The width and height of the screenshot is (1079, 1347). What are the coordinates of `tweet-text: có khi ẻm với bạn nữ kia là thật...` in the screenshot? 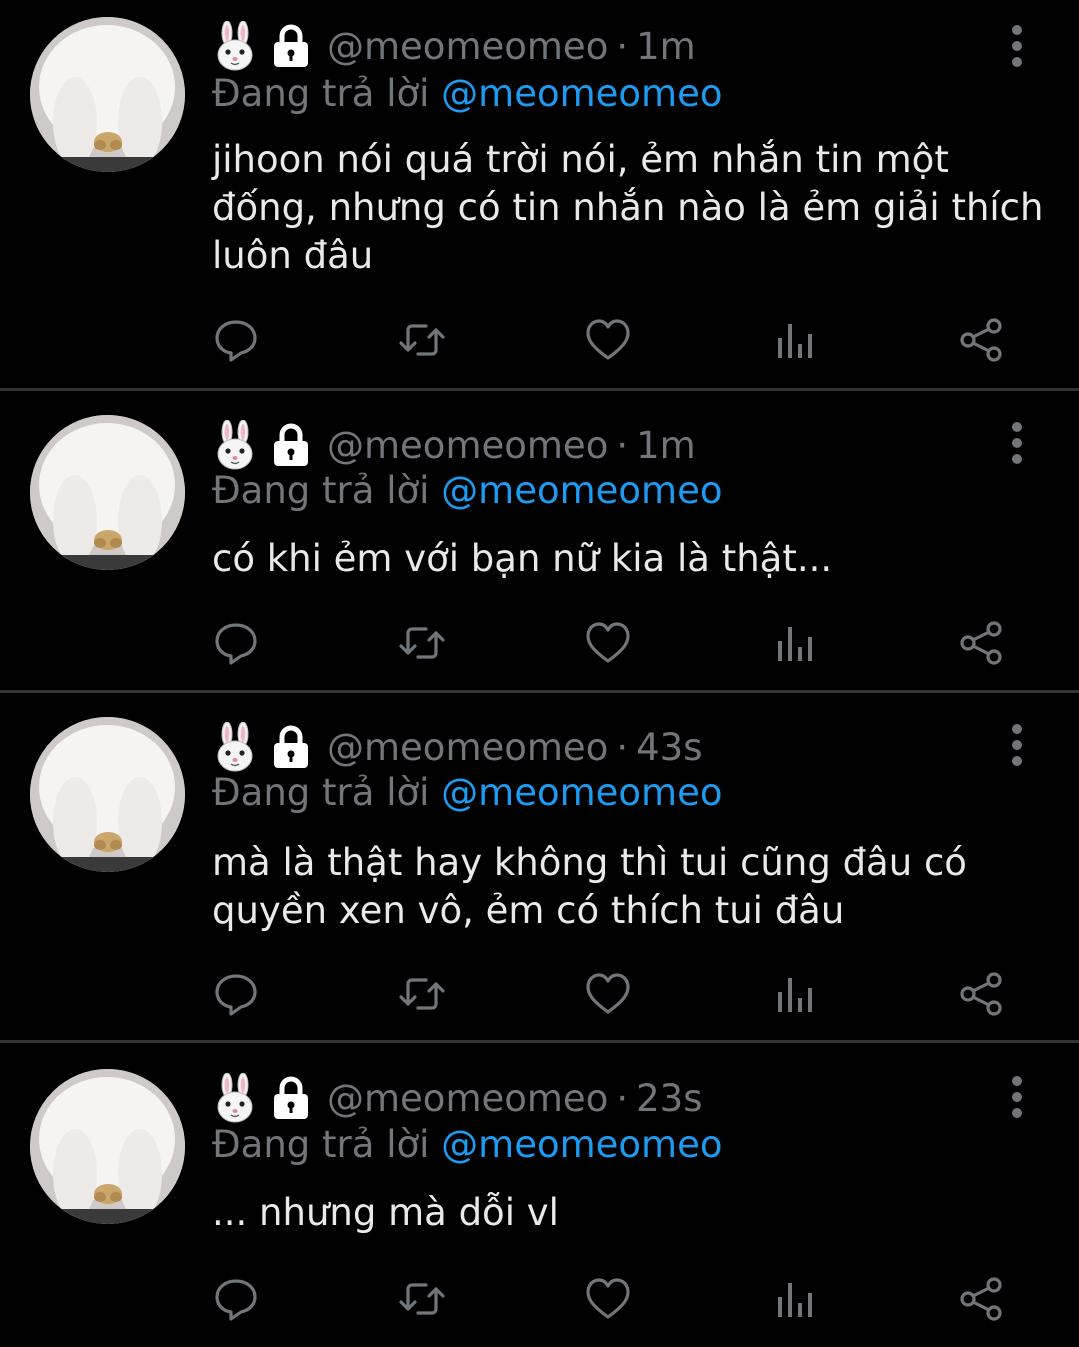 It's located at (522, 558).